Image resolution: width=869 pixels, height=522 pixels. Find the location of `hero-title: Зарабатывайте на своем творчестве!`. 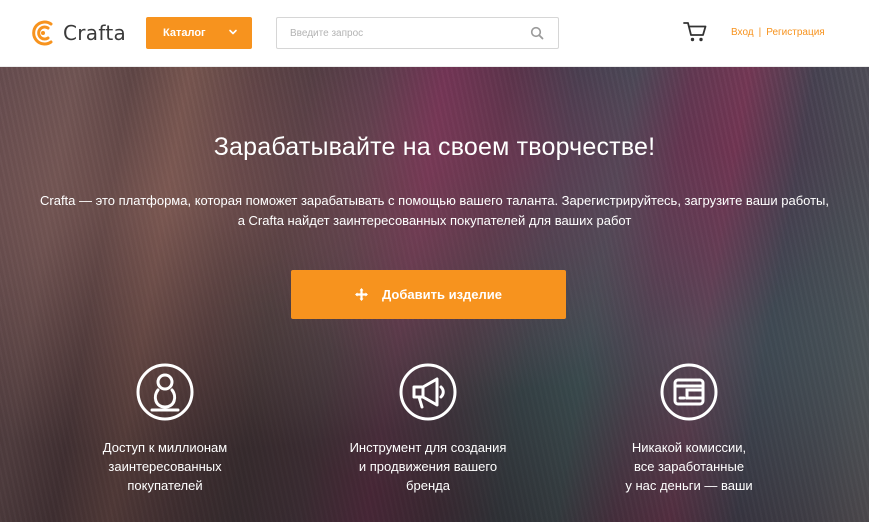

hero-title: Зарабатывайте на своем творчестве! is located at coordinates (434, 147).